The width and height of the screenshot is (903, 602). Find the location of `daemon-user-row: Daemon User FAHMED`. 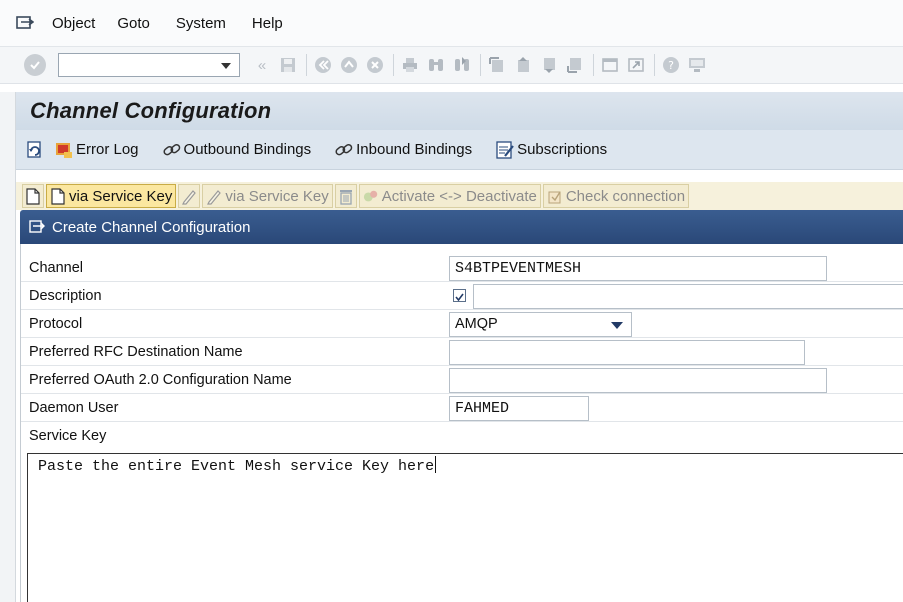

daemon-user-row: Daemon User FAHMED is located at coordinates (462, 408).